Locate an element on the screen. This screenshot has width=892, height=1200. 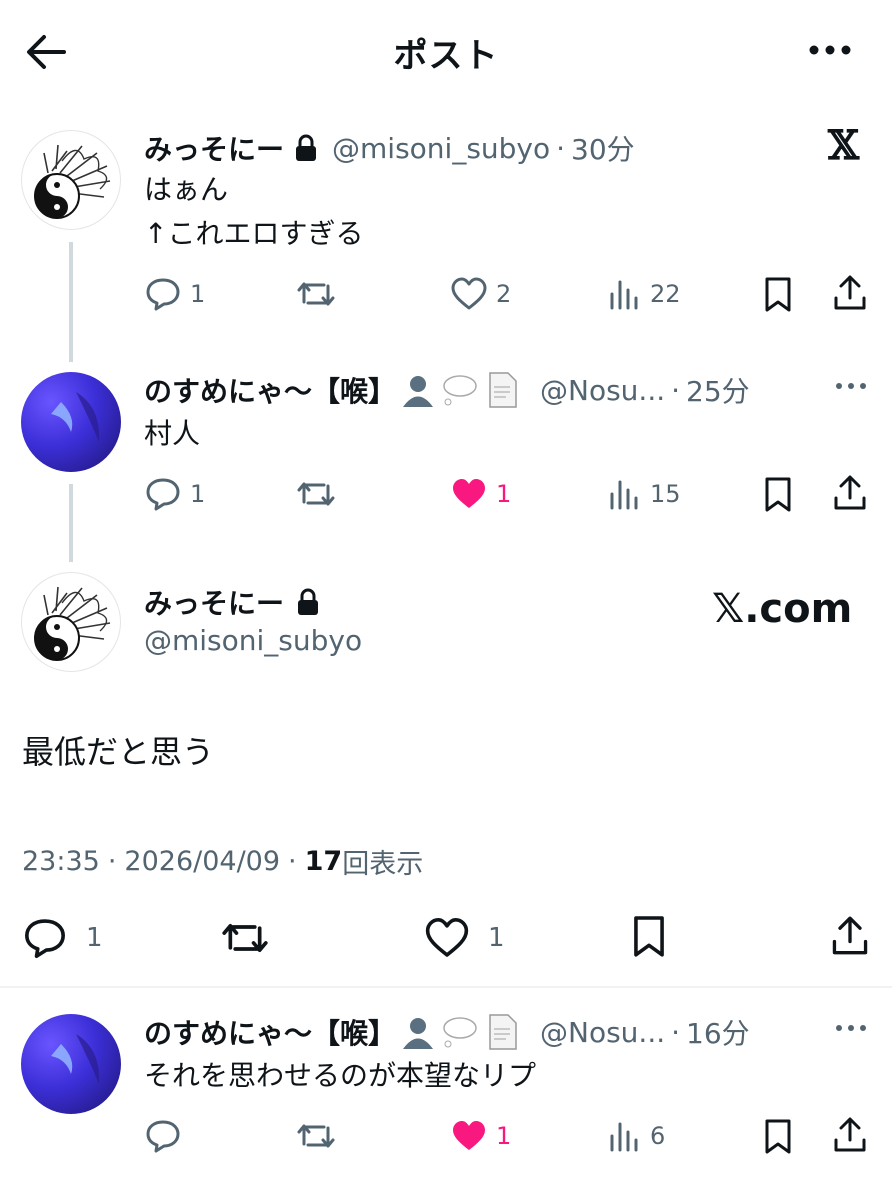
timestamp: 25分 is located at coordinates (718, 390).